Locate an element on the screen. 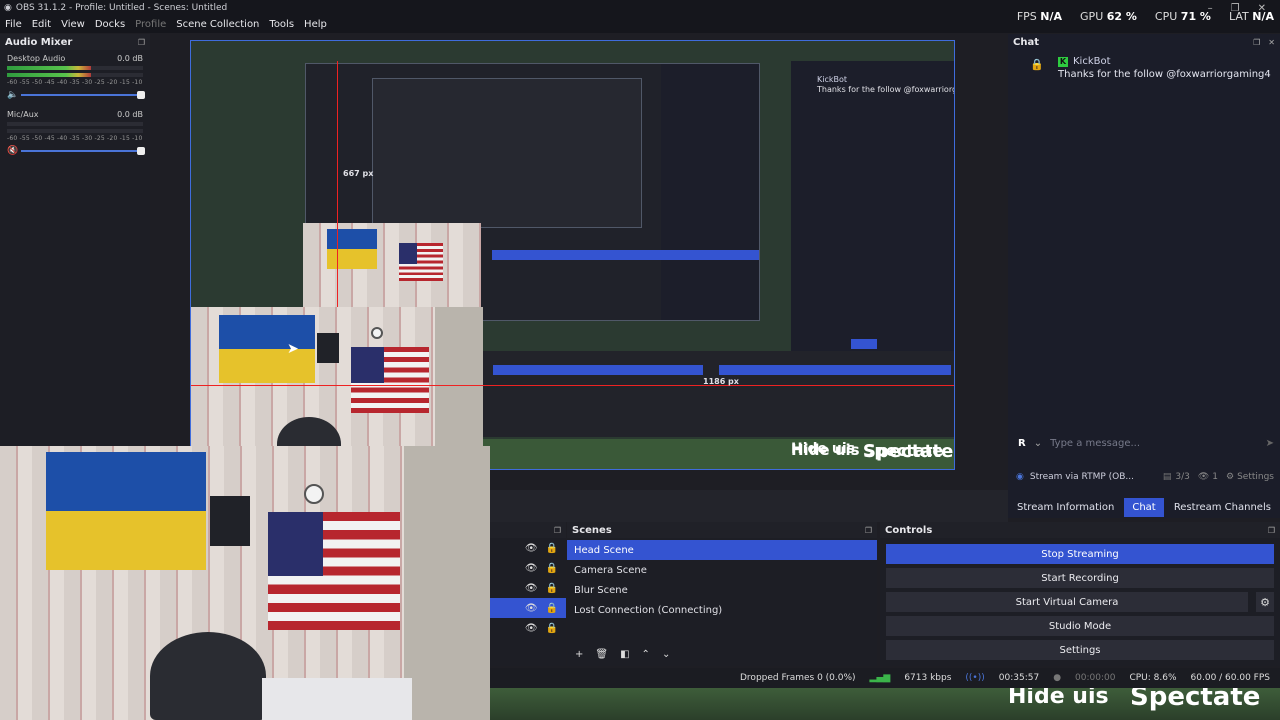  scene-item-head-scene: Head Scene is located at coordinates (722, 550).